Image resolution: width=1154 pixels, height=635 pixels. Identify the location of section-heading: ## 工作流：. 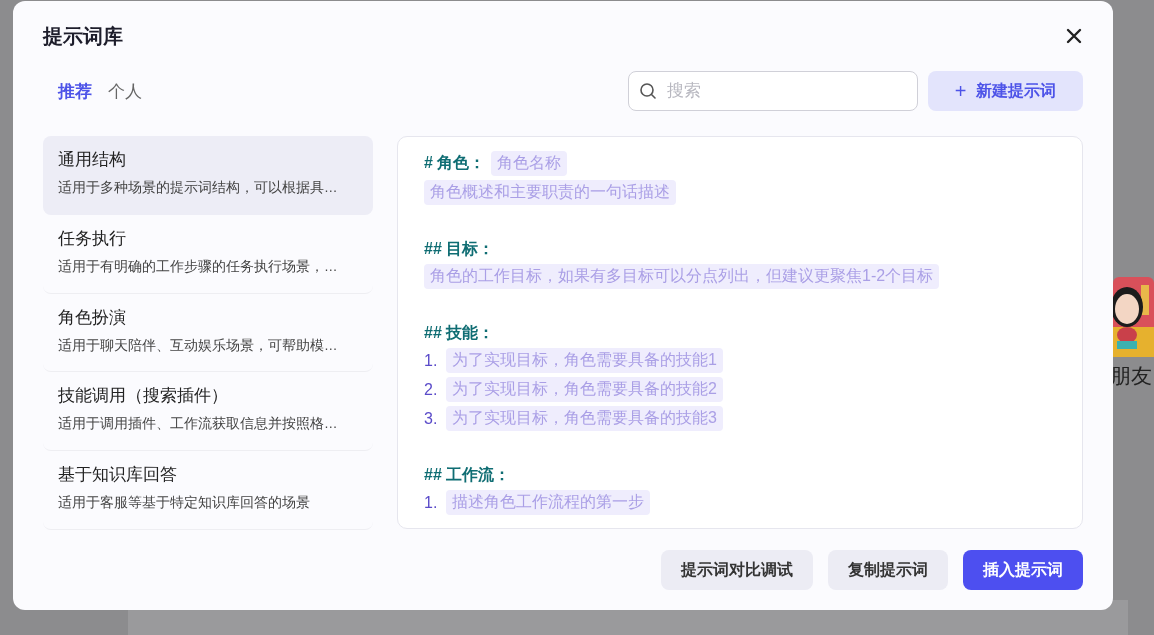
(467, 475).